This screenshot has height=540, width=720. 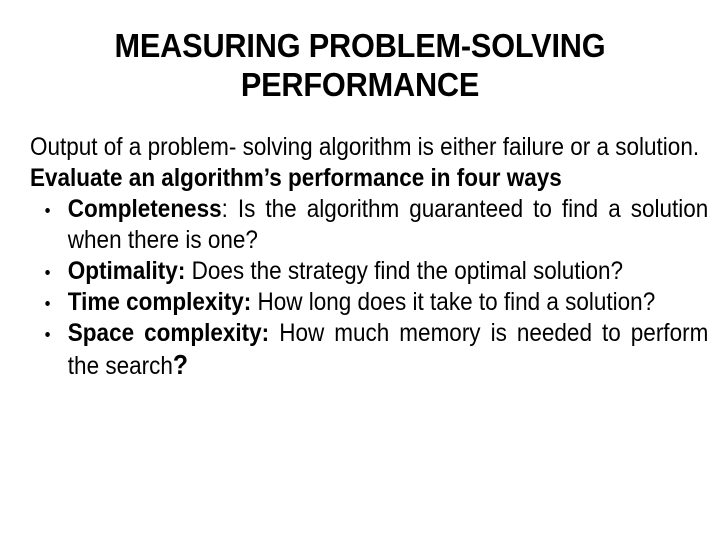 I want to click on bullet-term: Optimality, so click(x=122, y=271).